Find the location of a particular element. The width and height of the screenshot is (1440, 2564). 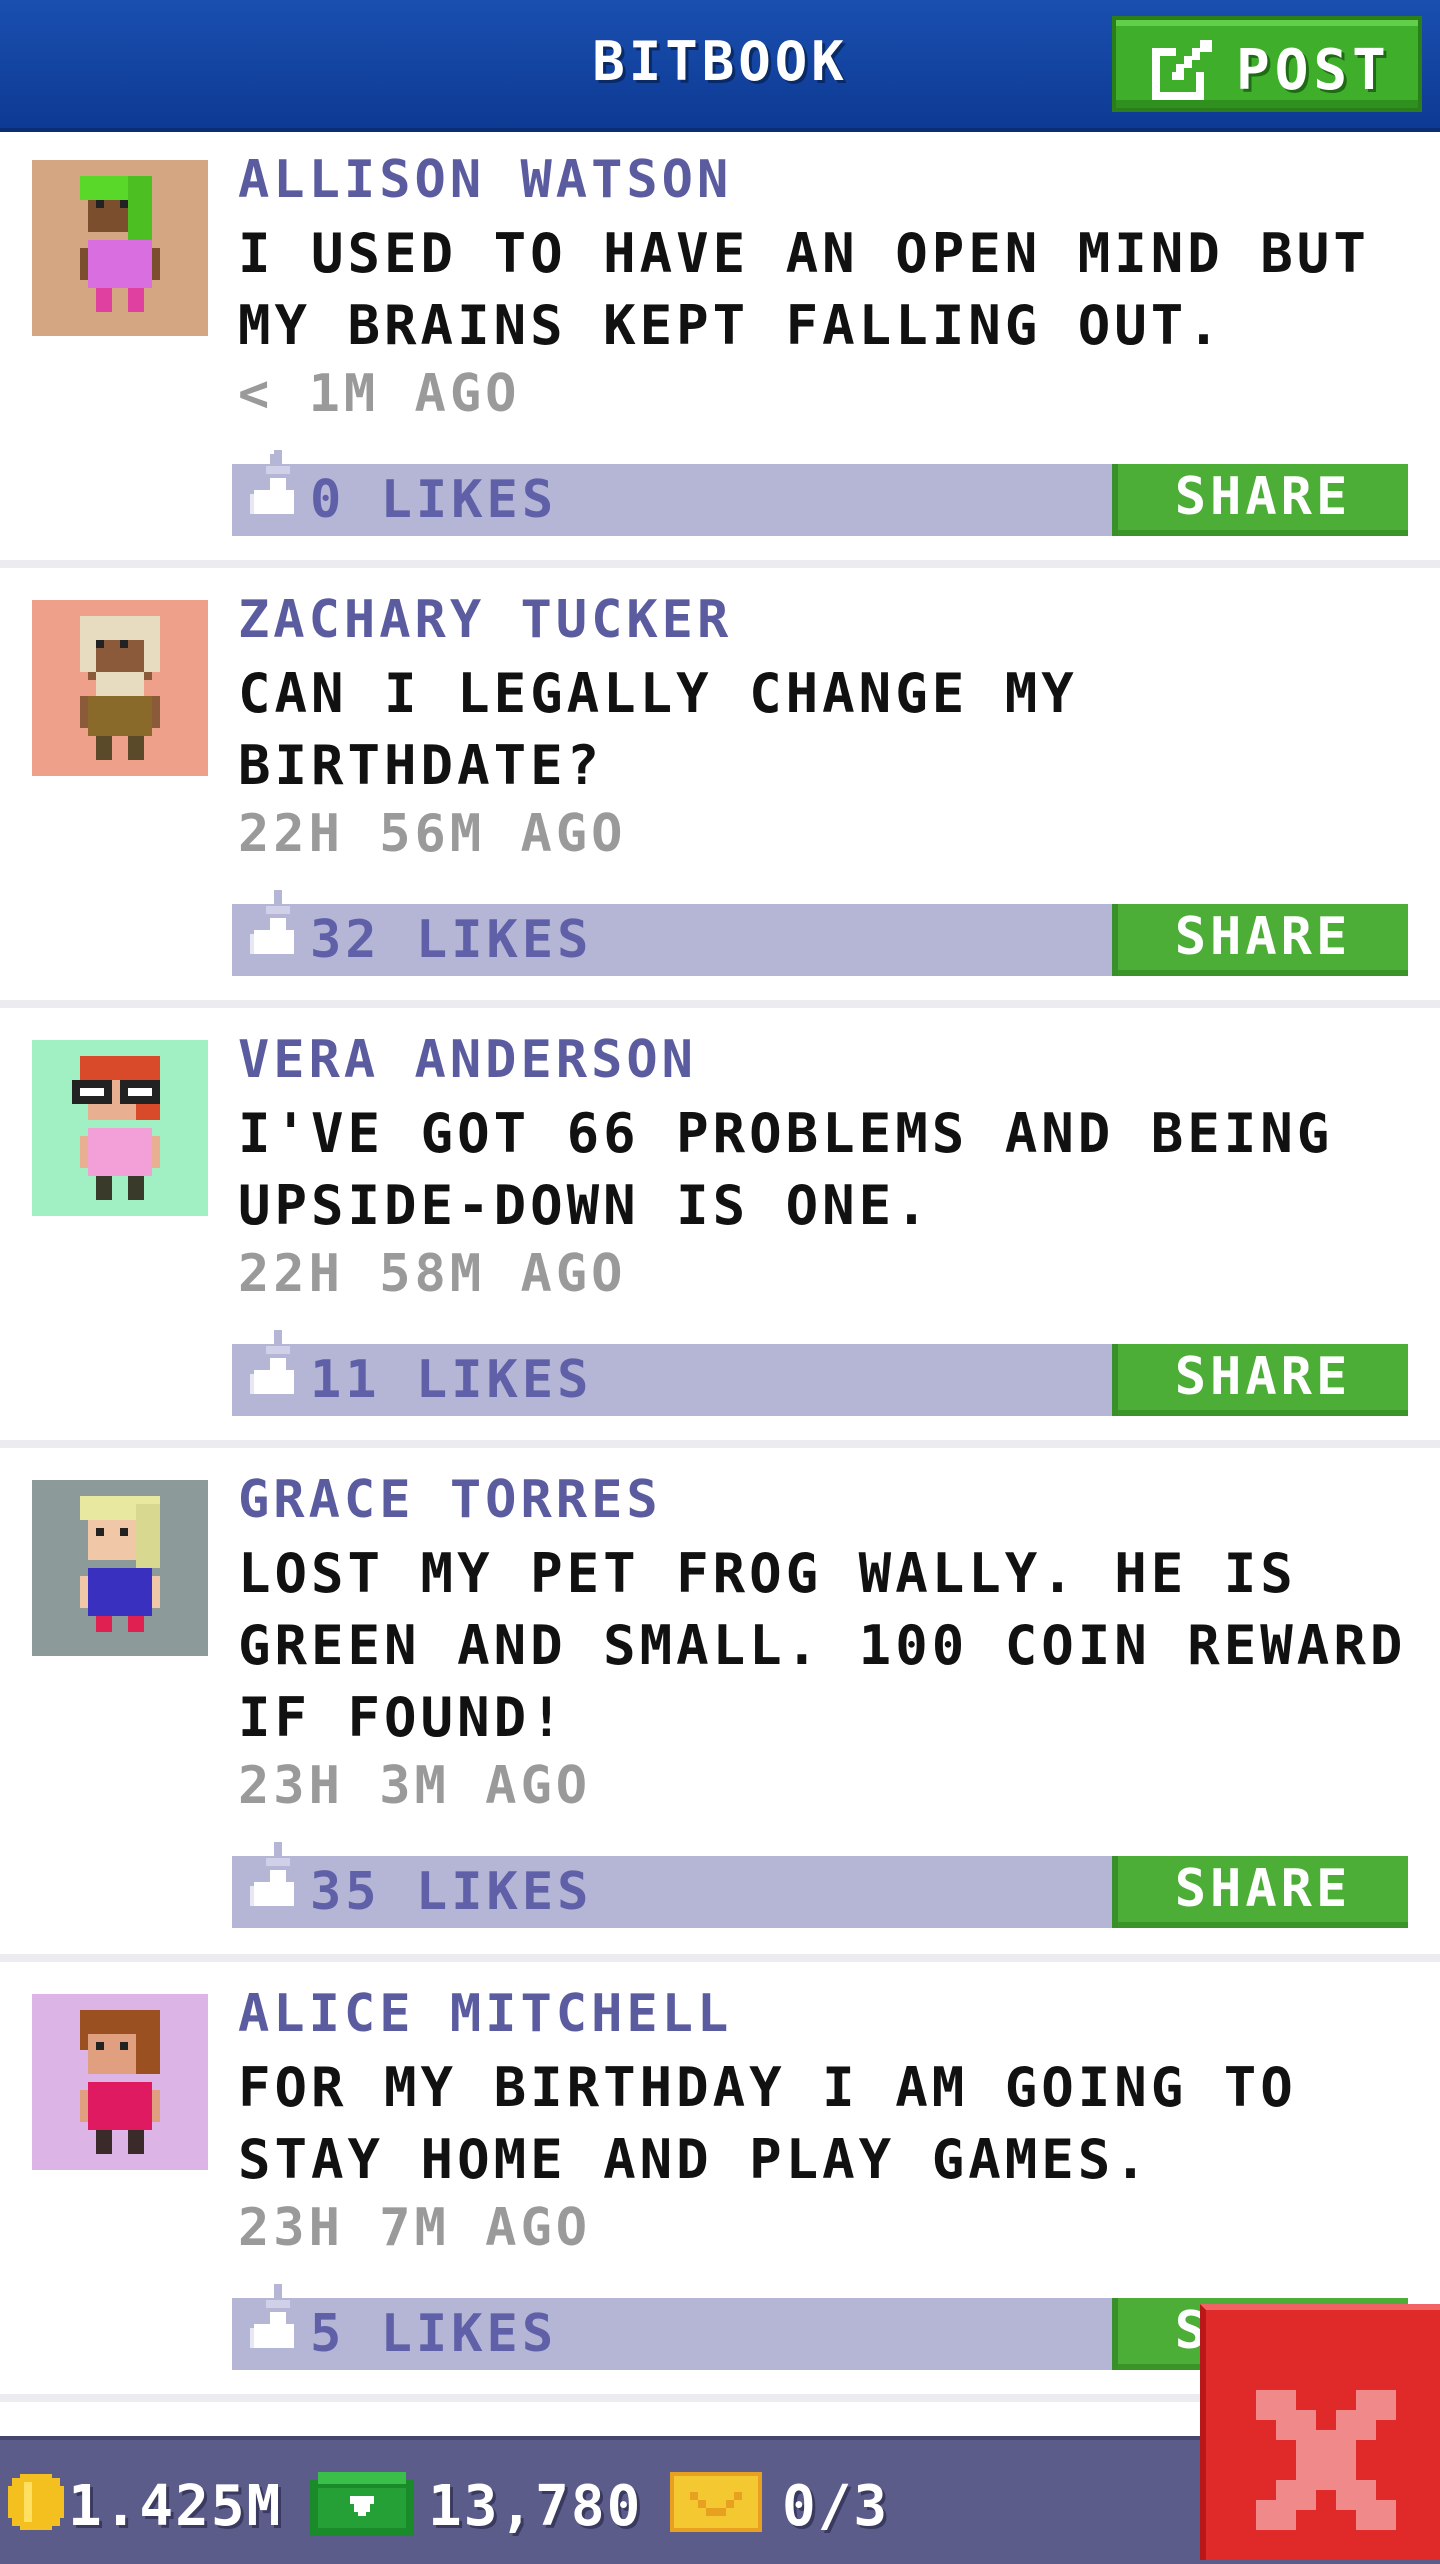

like-button: 11 LIKES is located at coordinates (442, 1373).